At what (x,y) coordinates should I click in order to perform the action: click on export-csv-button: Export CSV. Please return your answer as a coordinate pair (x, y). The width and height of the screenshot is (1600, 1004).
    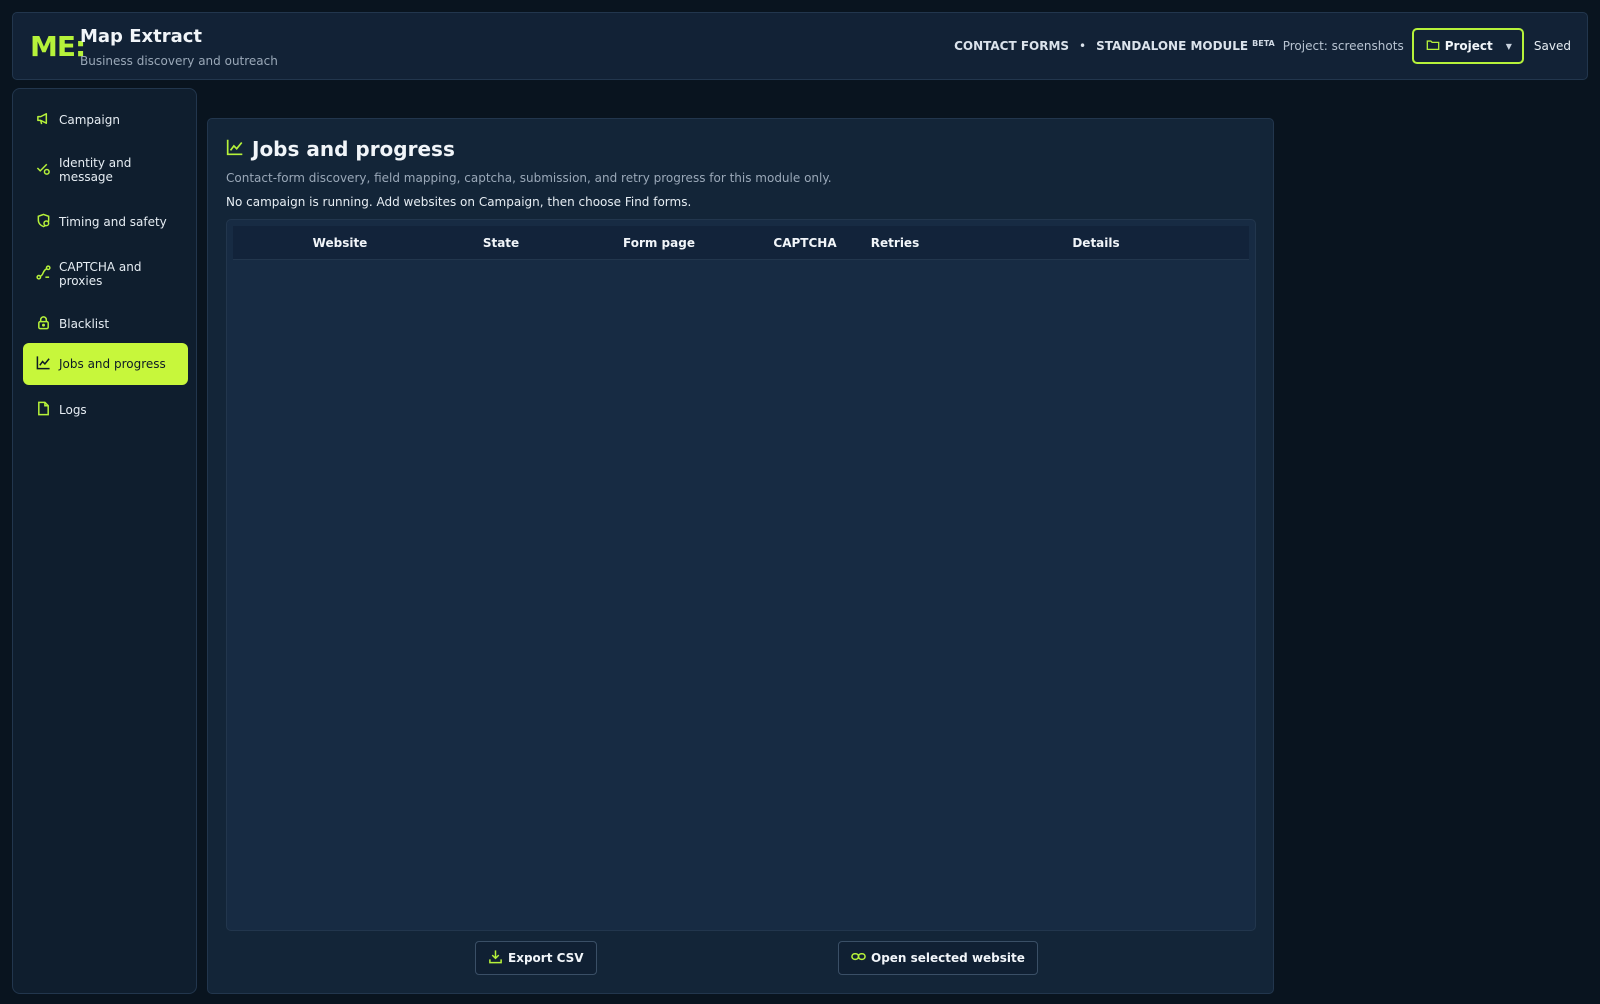
    Looking at the image, I should click on (536, 958).